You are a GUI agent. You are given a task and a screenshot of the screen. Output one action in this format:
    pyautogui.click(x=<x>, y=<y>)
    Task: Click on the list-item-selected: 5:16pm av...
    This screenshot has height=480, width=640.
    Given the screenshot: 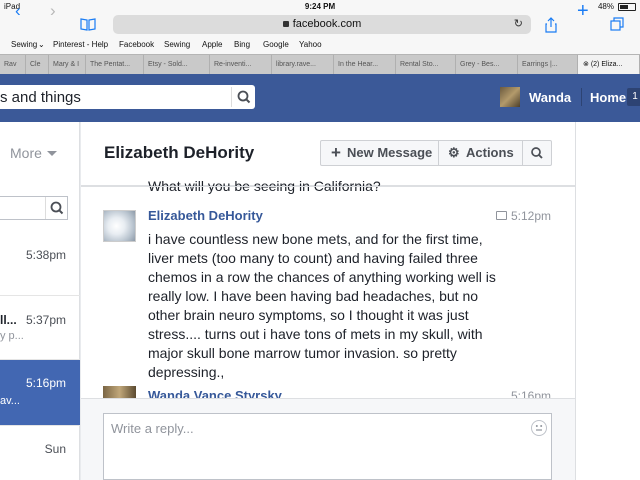 What is the action you would take?
    pyautogui.click(x=40, y=393)
    